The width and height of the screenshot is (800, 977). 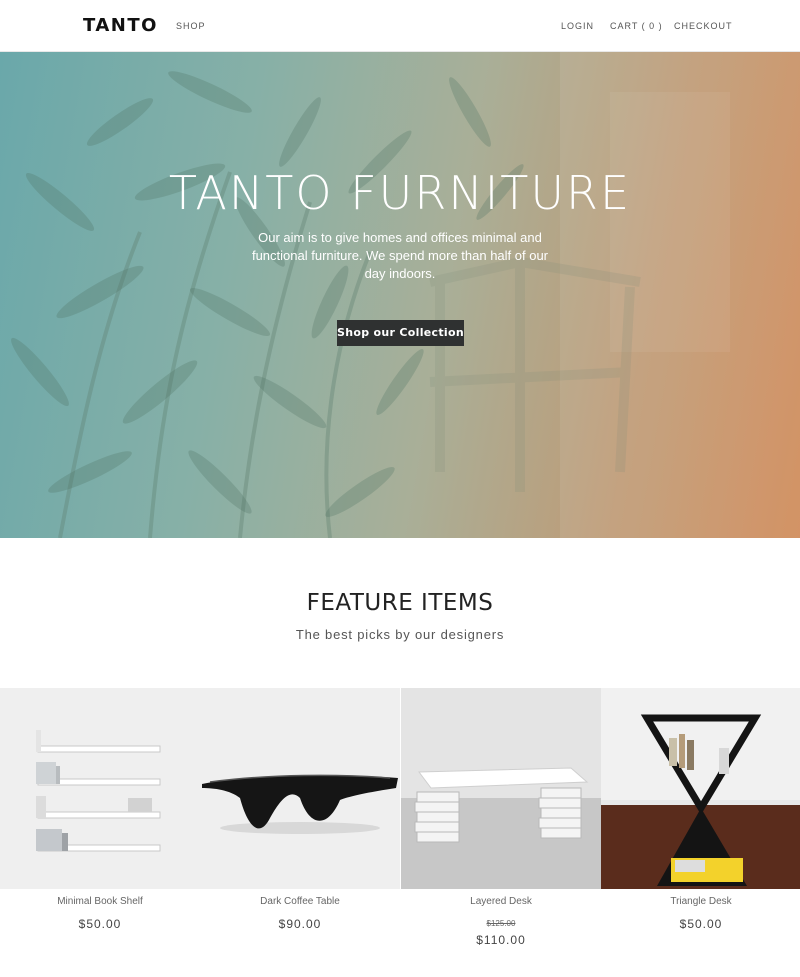 I want to click on layered-desk-image, so click(x=501, y=788).